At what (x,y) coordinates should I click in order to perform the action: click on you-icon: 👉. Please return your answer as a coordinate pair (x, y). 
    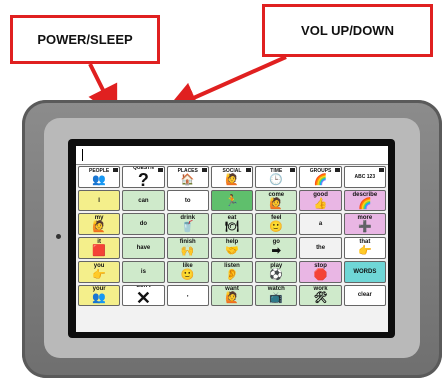
    Looking at the image, I should click on (99, 274).